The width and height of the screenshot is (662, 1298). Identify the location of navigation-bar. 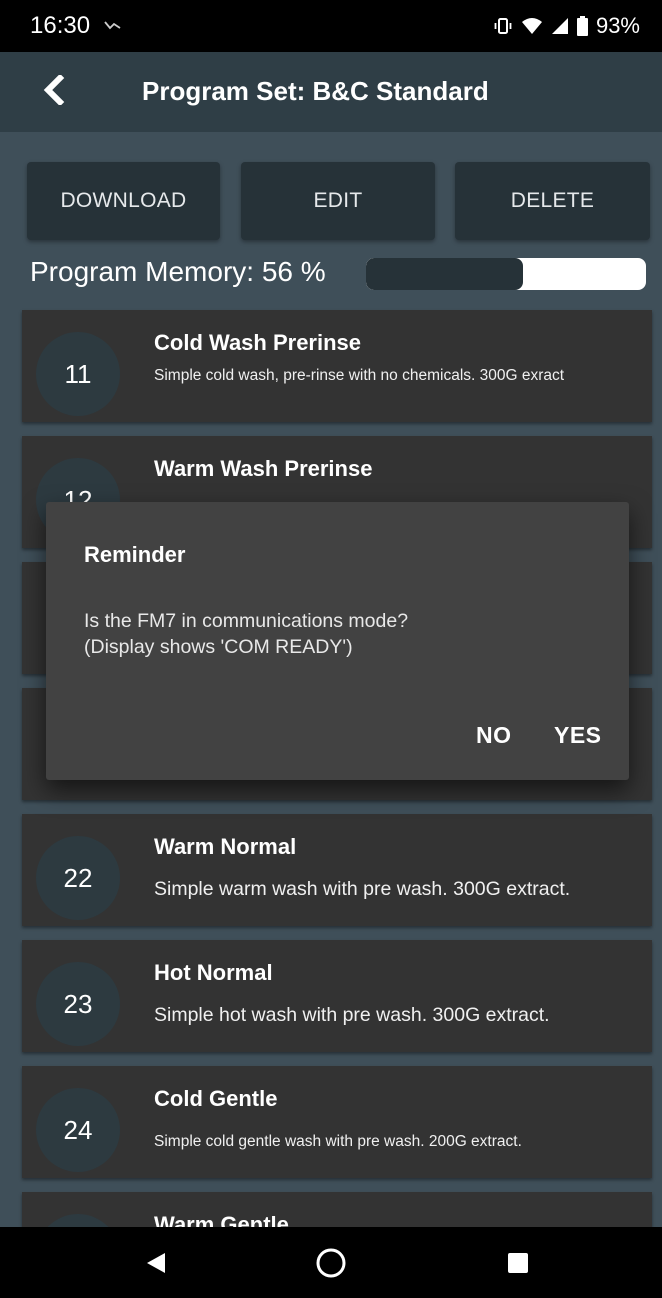
(331, 1262).